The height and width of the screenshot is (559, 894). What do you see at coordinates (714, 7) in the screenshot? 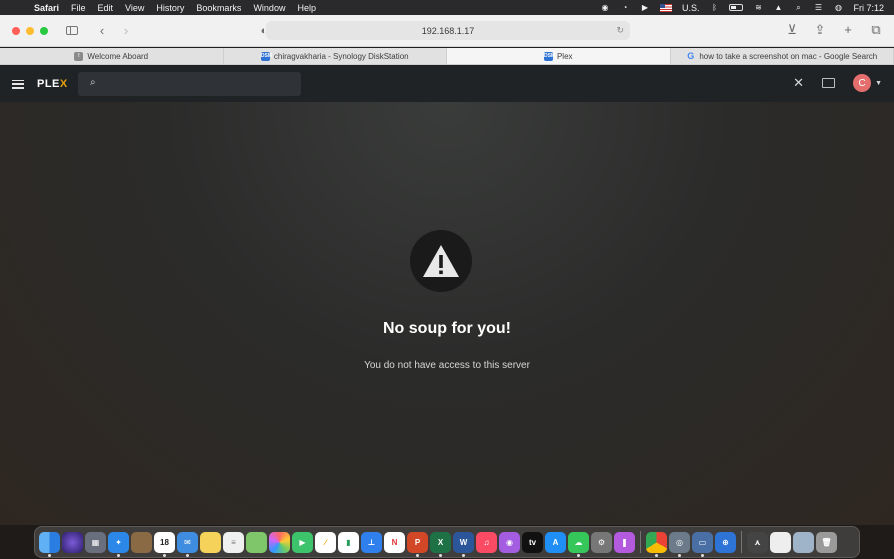
I see `bluetooth-icon: ᛒ` at bounding box center [714, 7].